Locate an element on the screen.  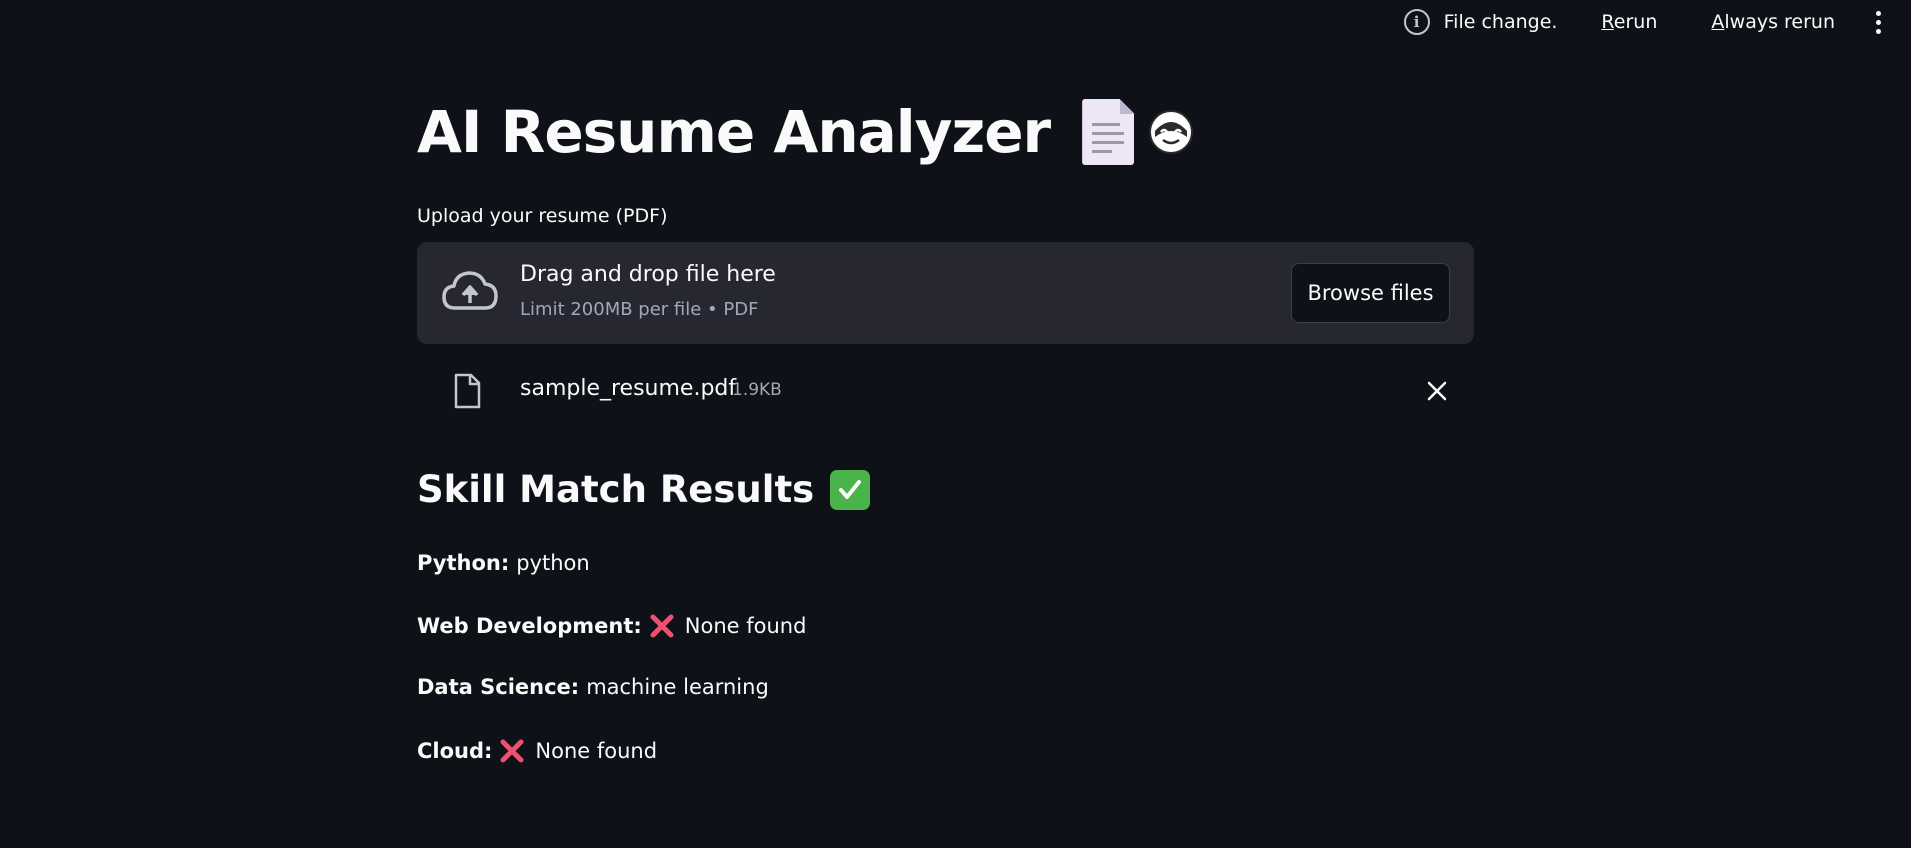
status-message: i File change. is located at coordinates (1480, 22).